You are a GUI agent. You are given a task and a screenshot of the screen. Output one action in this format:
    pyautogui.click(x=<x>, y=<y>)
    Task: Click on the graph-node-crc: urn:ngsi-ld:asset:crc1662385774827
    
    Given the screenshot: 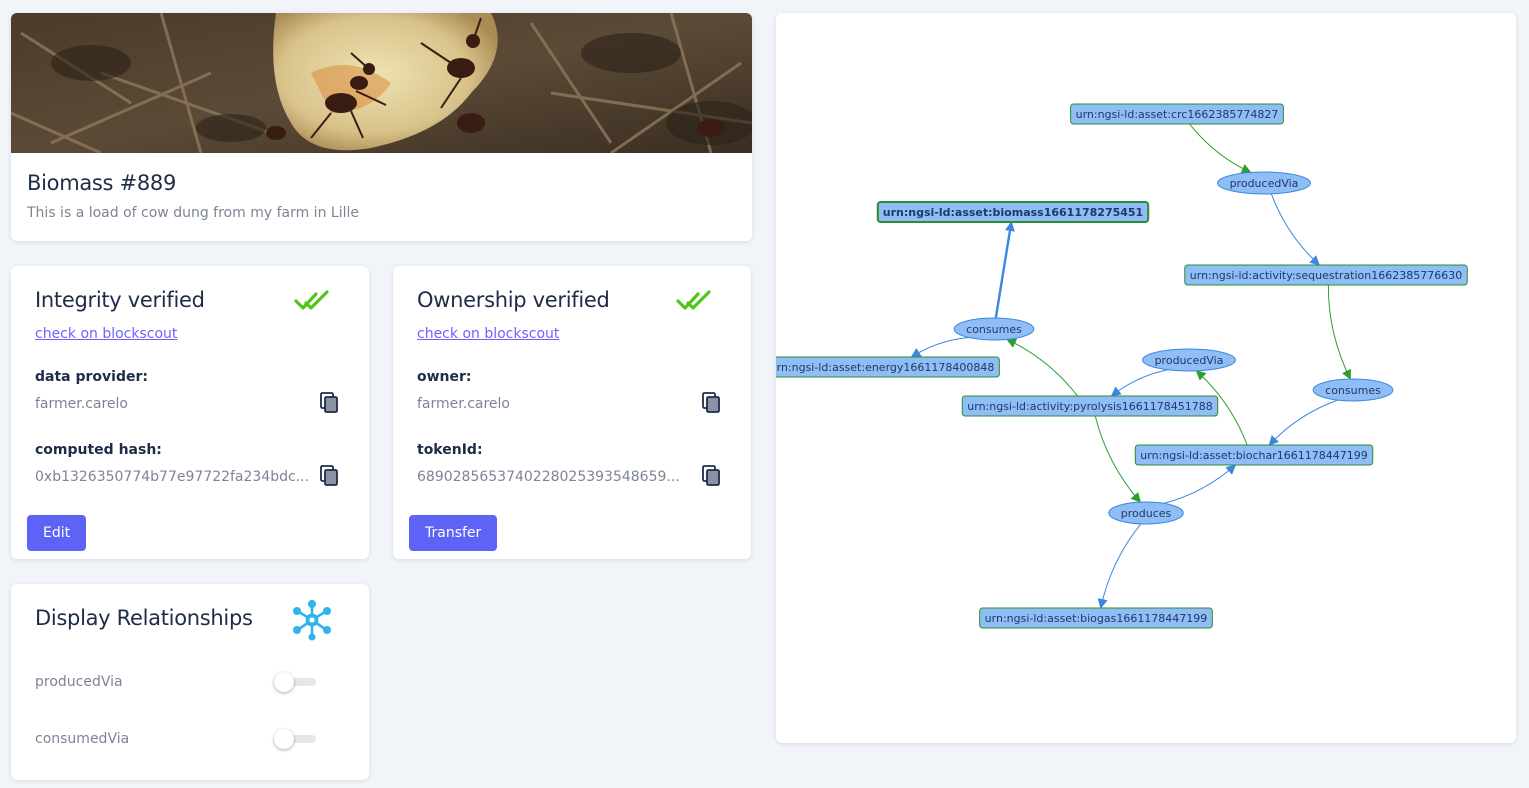 What is the action you would take?
    pyautogui.click(x=1177, y=114)
    